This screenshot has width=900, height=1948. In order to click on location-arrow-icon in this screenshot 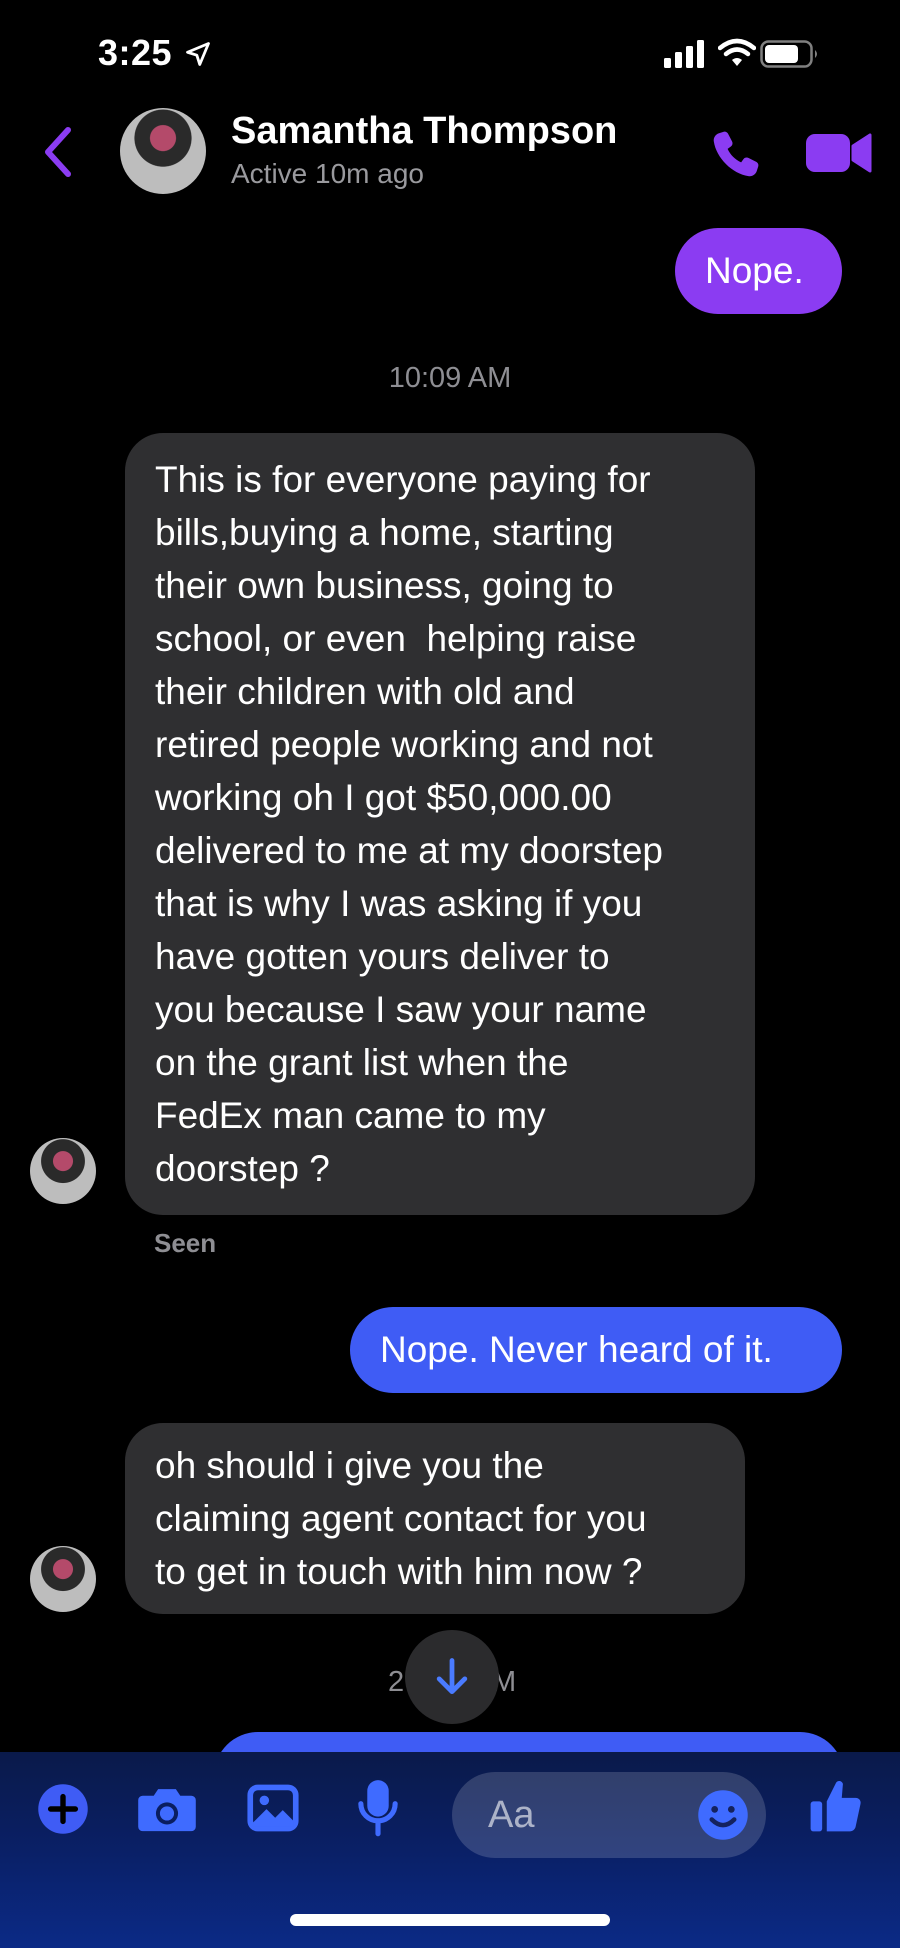, I will do `click(198, 54)`.